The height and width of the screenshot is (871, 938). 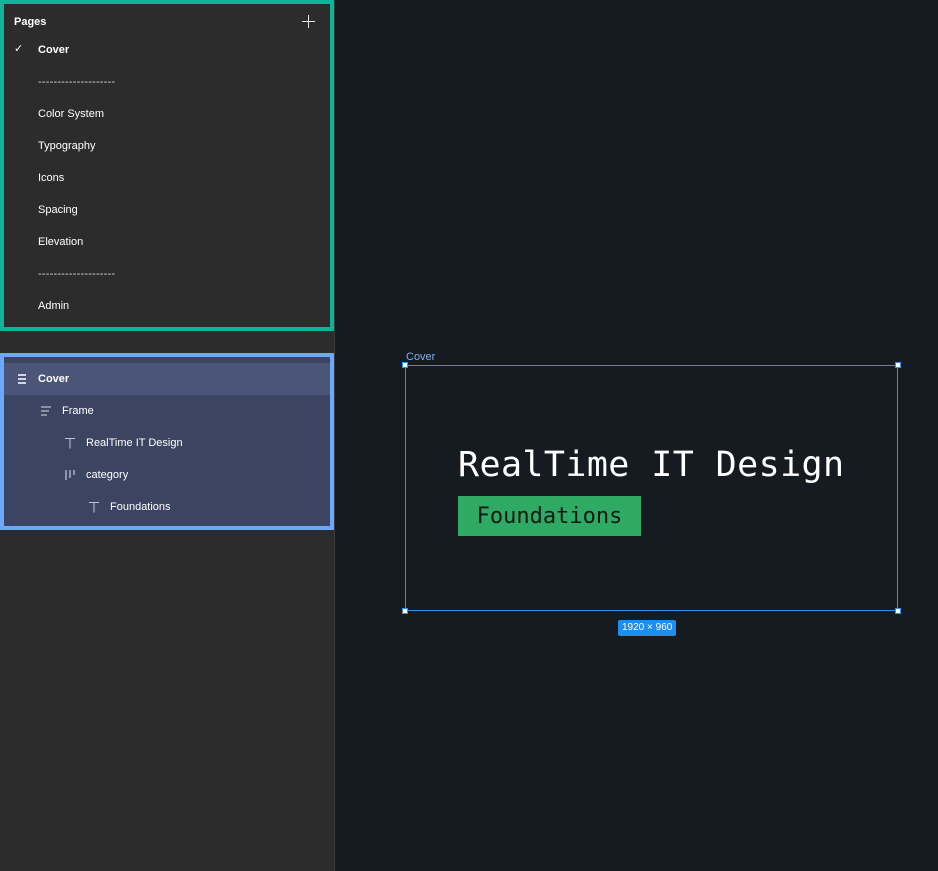 I want to click on checkmark-icon: ✓, so click(x=19, y=49).